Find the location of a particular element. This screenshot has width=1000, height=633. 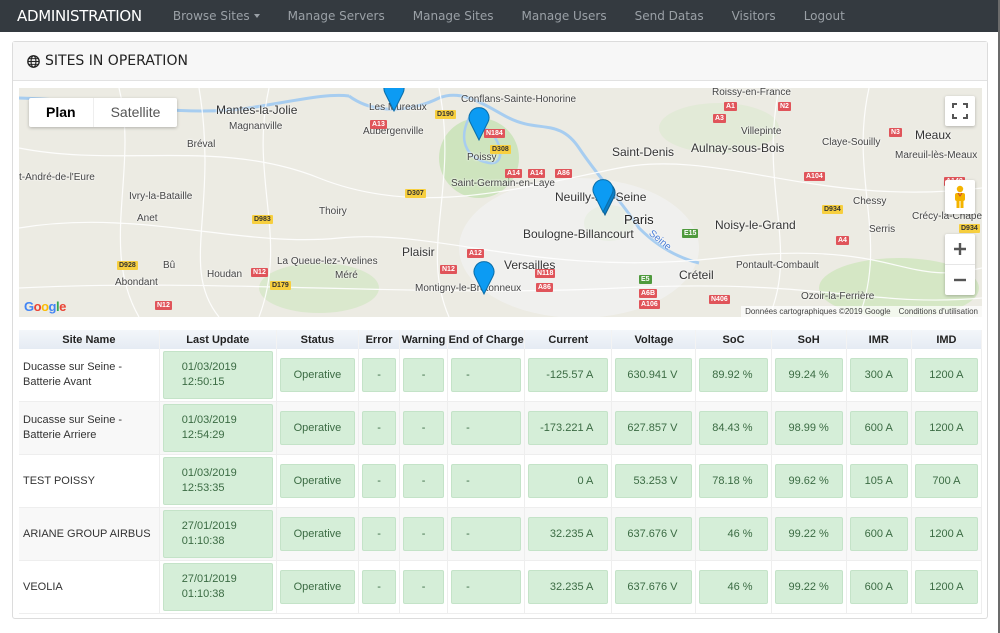

column-header: IMR is located at coordinates (879, 339).